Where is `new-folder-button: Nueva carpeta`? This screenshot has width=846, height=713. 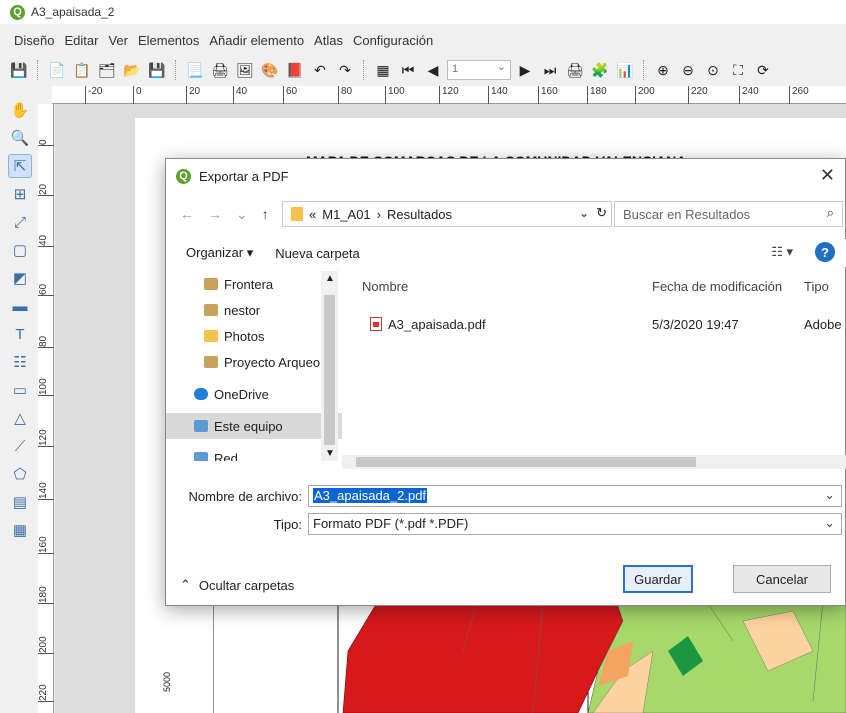 new-folder-button: Nueva carpeta is located at coordinates (317, 253).